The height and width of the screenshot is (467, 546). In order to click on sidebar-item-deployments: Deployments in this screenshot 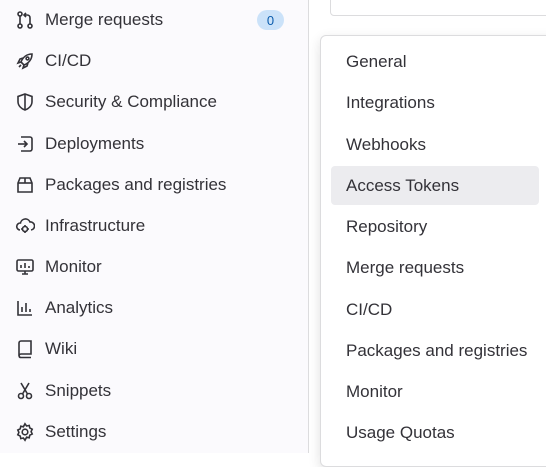, I will do `click(154, 144)`.